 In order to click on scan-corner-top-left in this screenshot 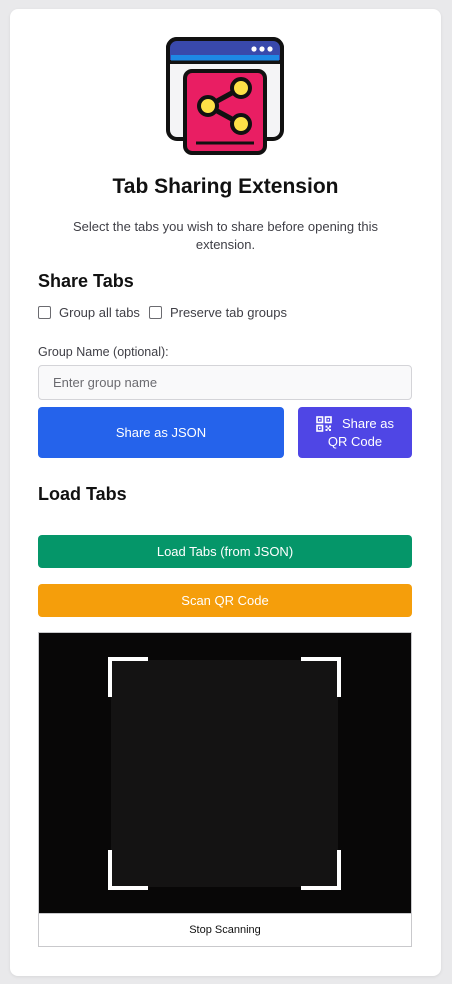, I will do `click(128, 677)`.